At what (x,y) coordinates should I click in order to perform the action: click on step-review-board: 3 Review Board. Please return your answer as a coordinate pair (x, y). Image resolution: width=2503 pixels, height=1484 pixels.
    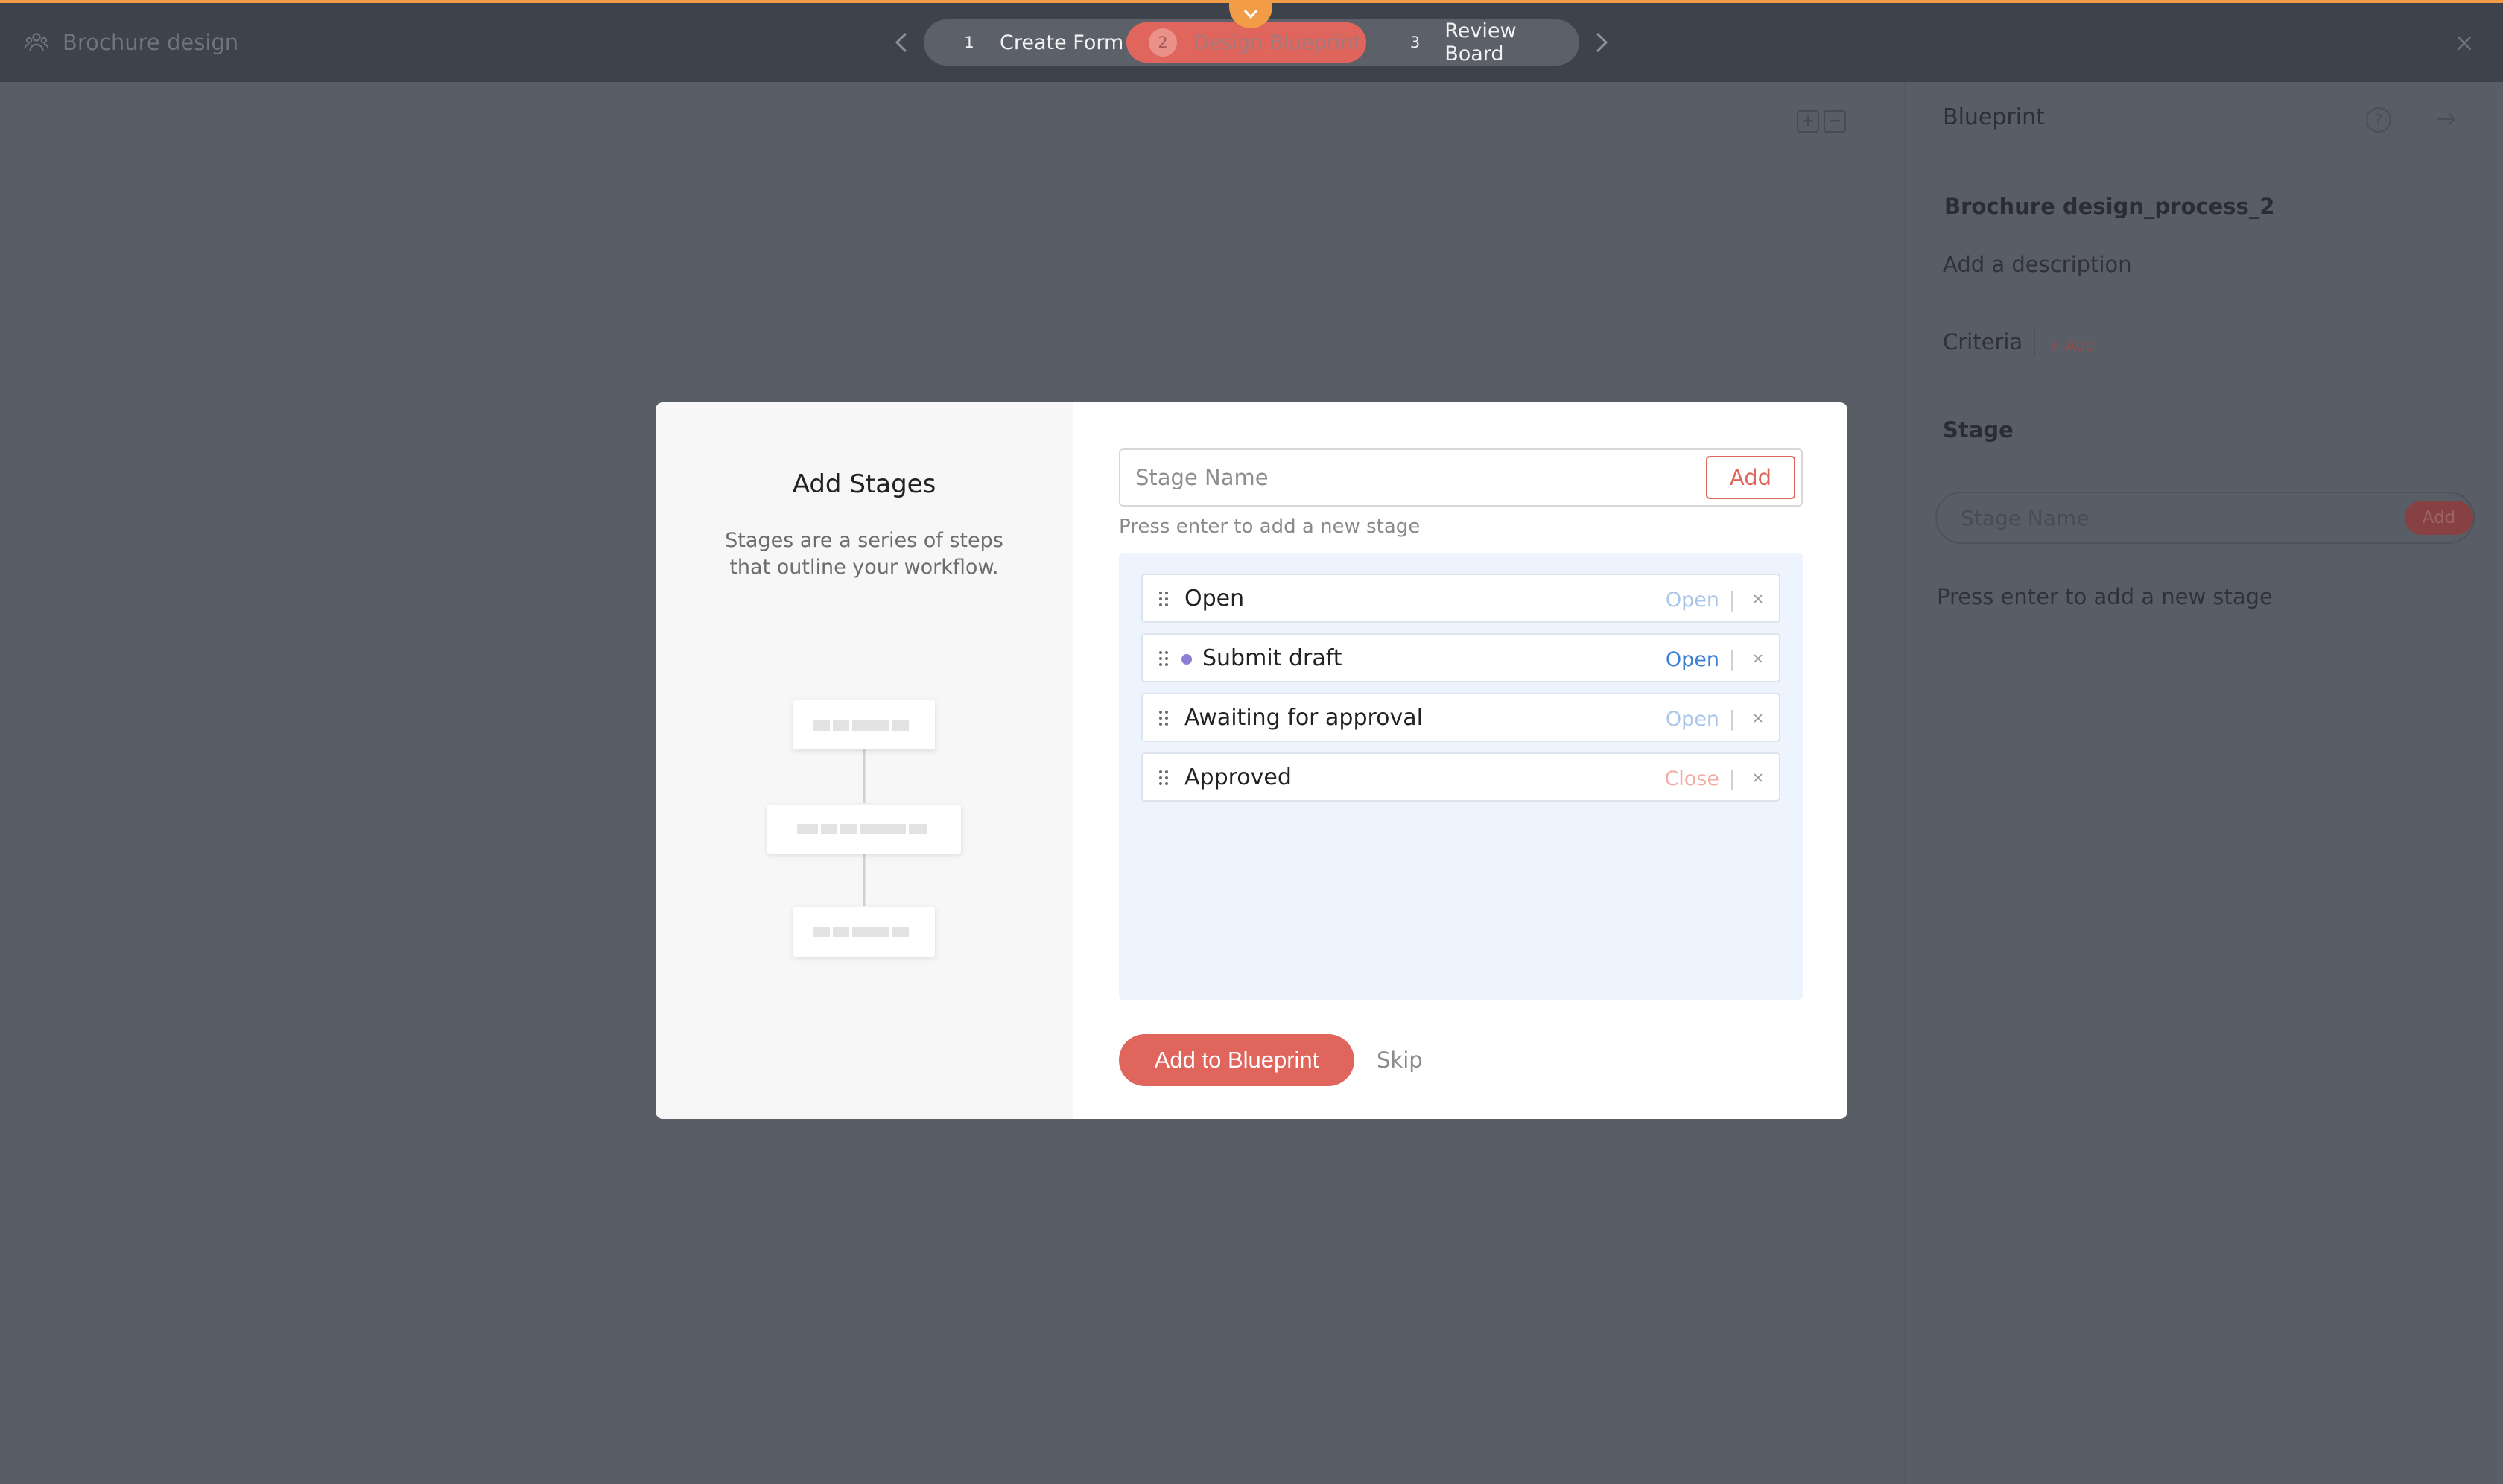
    Looking at the image, I should click on (1479, 43).